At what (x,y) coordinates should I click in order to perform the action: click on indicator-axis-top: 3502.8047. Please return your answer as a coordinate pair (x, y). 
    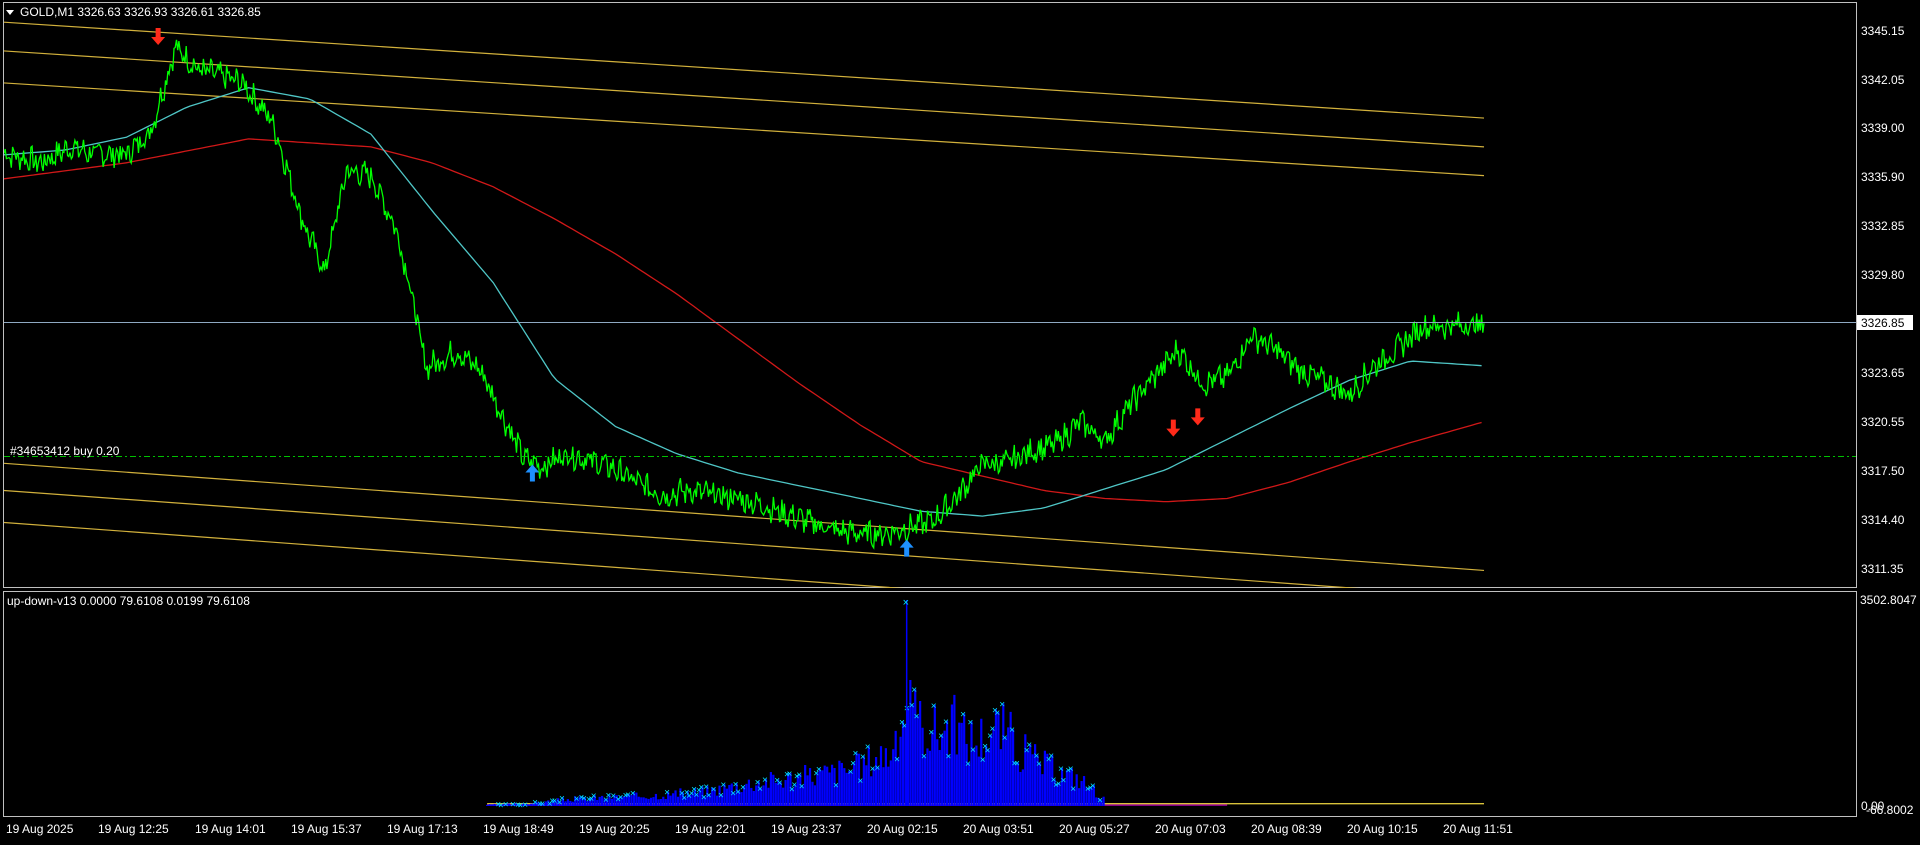
    Looking at the image, I should click on (1888, 600).